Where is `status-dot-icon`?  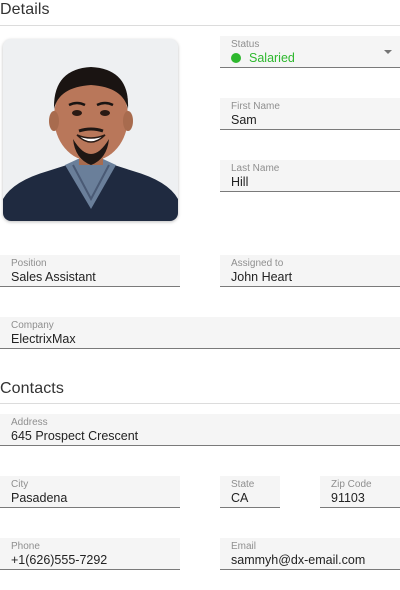
status-dot-icon is located at coordinates (236, 58).